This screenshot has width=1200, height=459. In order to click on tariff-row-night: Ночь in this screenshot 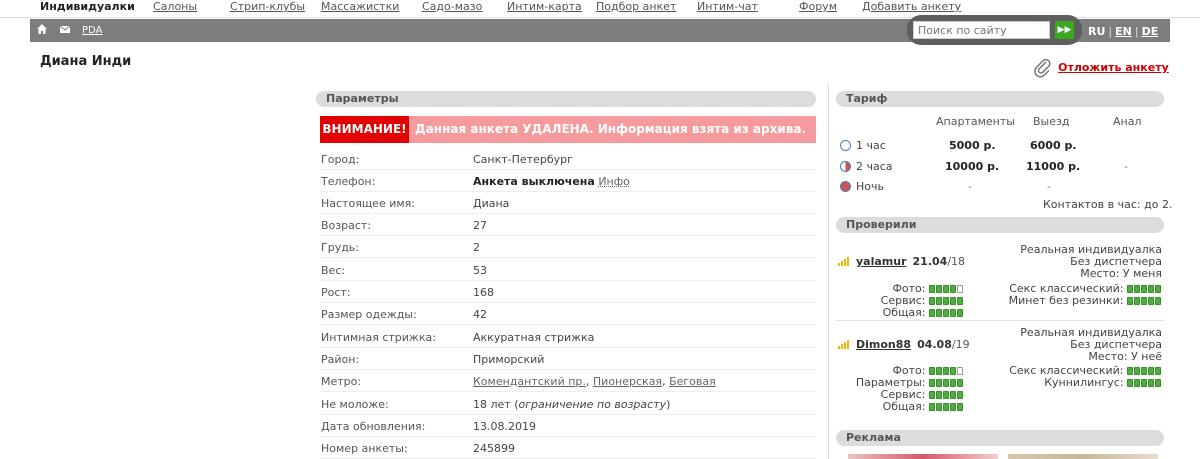, I will do `click(862, 186)`.